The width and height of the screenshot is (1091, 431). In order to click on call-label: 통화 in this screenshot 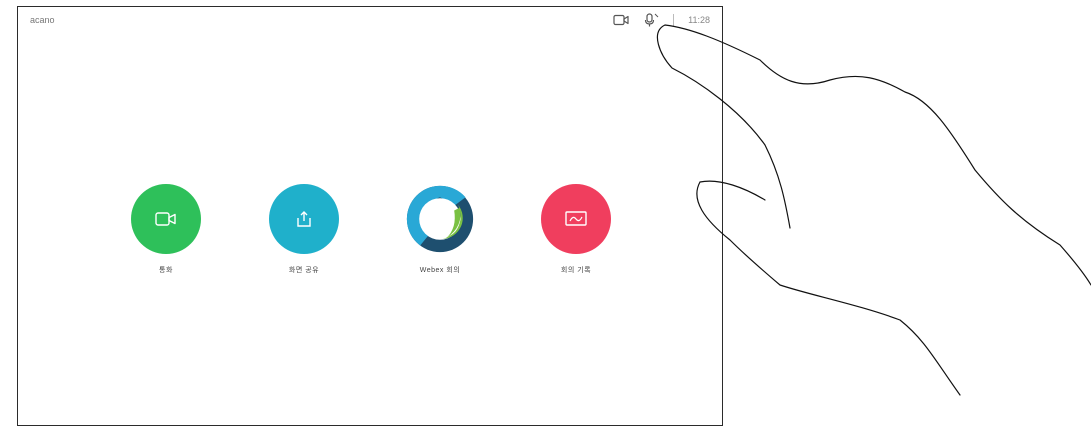, I will do `click(166, 270)`.